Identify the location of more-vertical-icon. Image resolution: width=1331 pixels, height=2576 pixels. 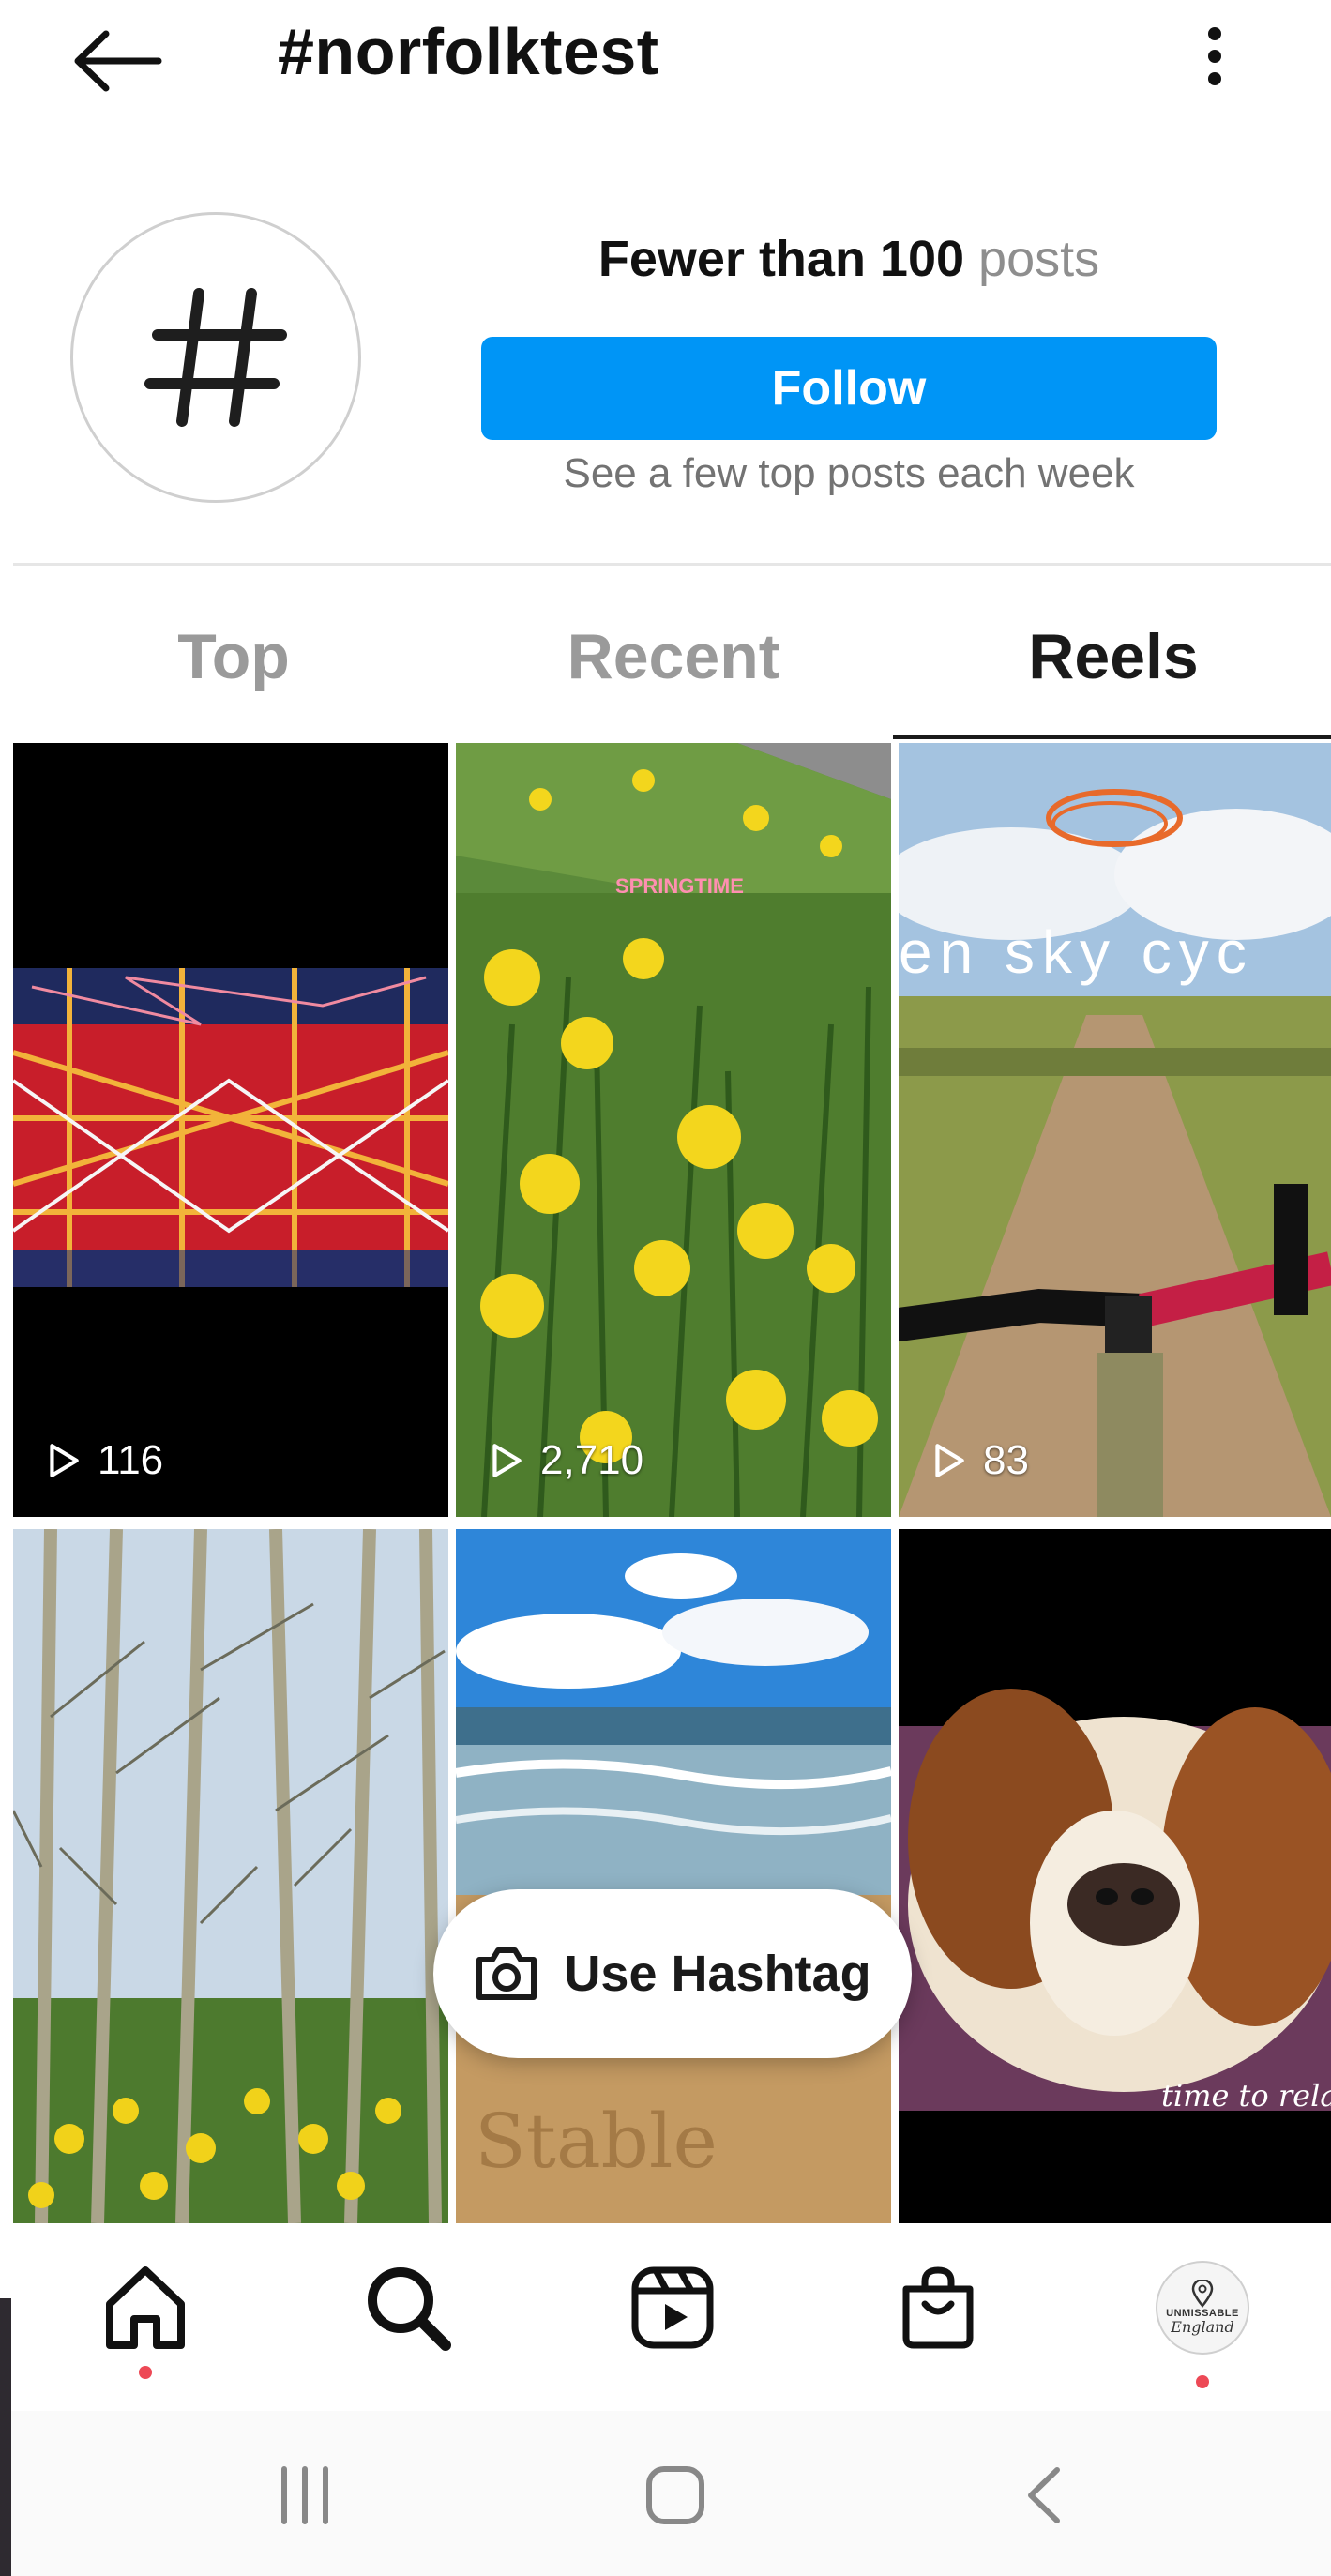
(1214, 56).